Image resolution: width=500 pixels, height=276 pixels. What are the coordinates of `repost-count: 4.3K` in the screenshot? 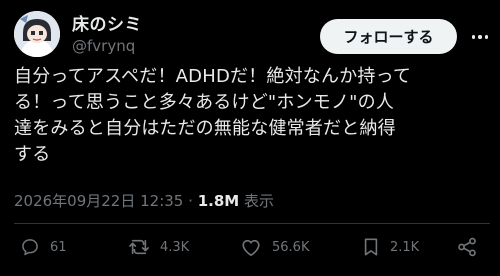 It's located at (175, 247).